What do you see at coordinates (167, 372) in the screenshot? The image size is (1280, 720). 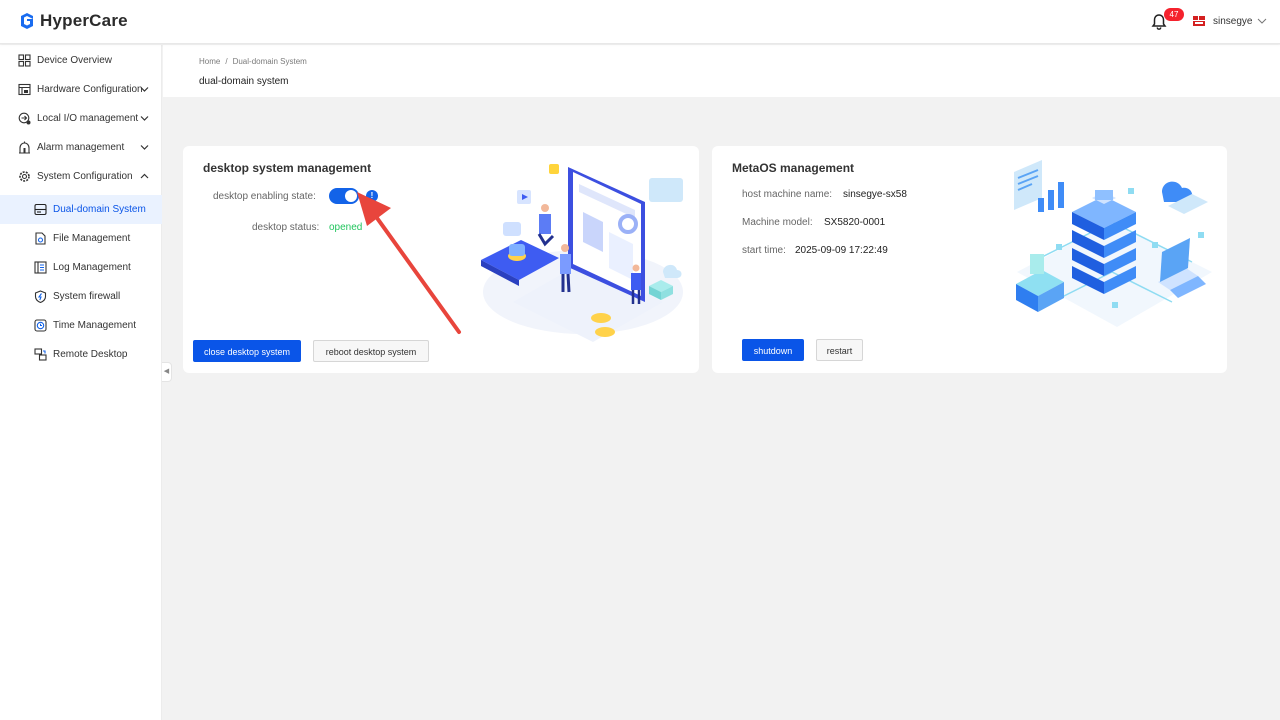 I see `sidebar-collapse-toggle: ◀` at bounding box center [167, 372].